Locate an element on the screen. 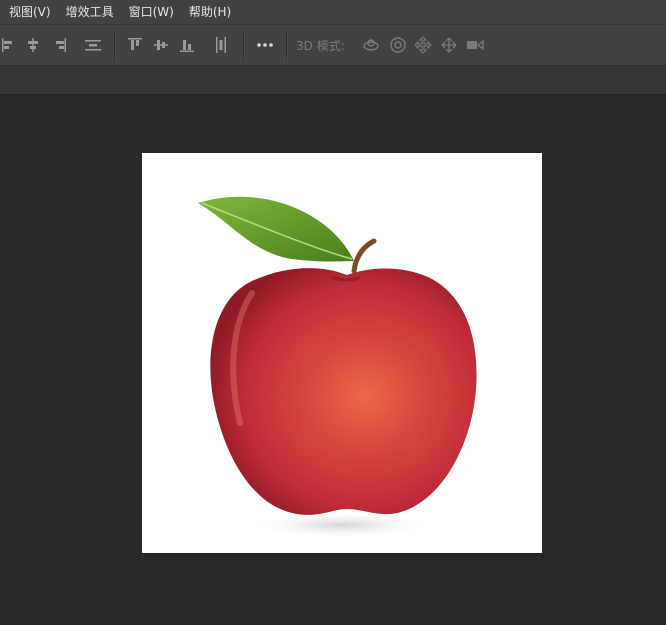  document-tab-bar is located at coordinates (333, 80).